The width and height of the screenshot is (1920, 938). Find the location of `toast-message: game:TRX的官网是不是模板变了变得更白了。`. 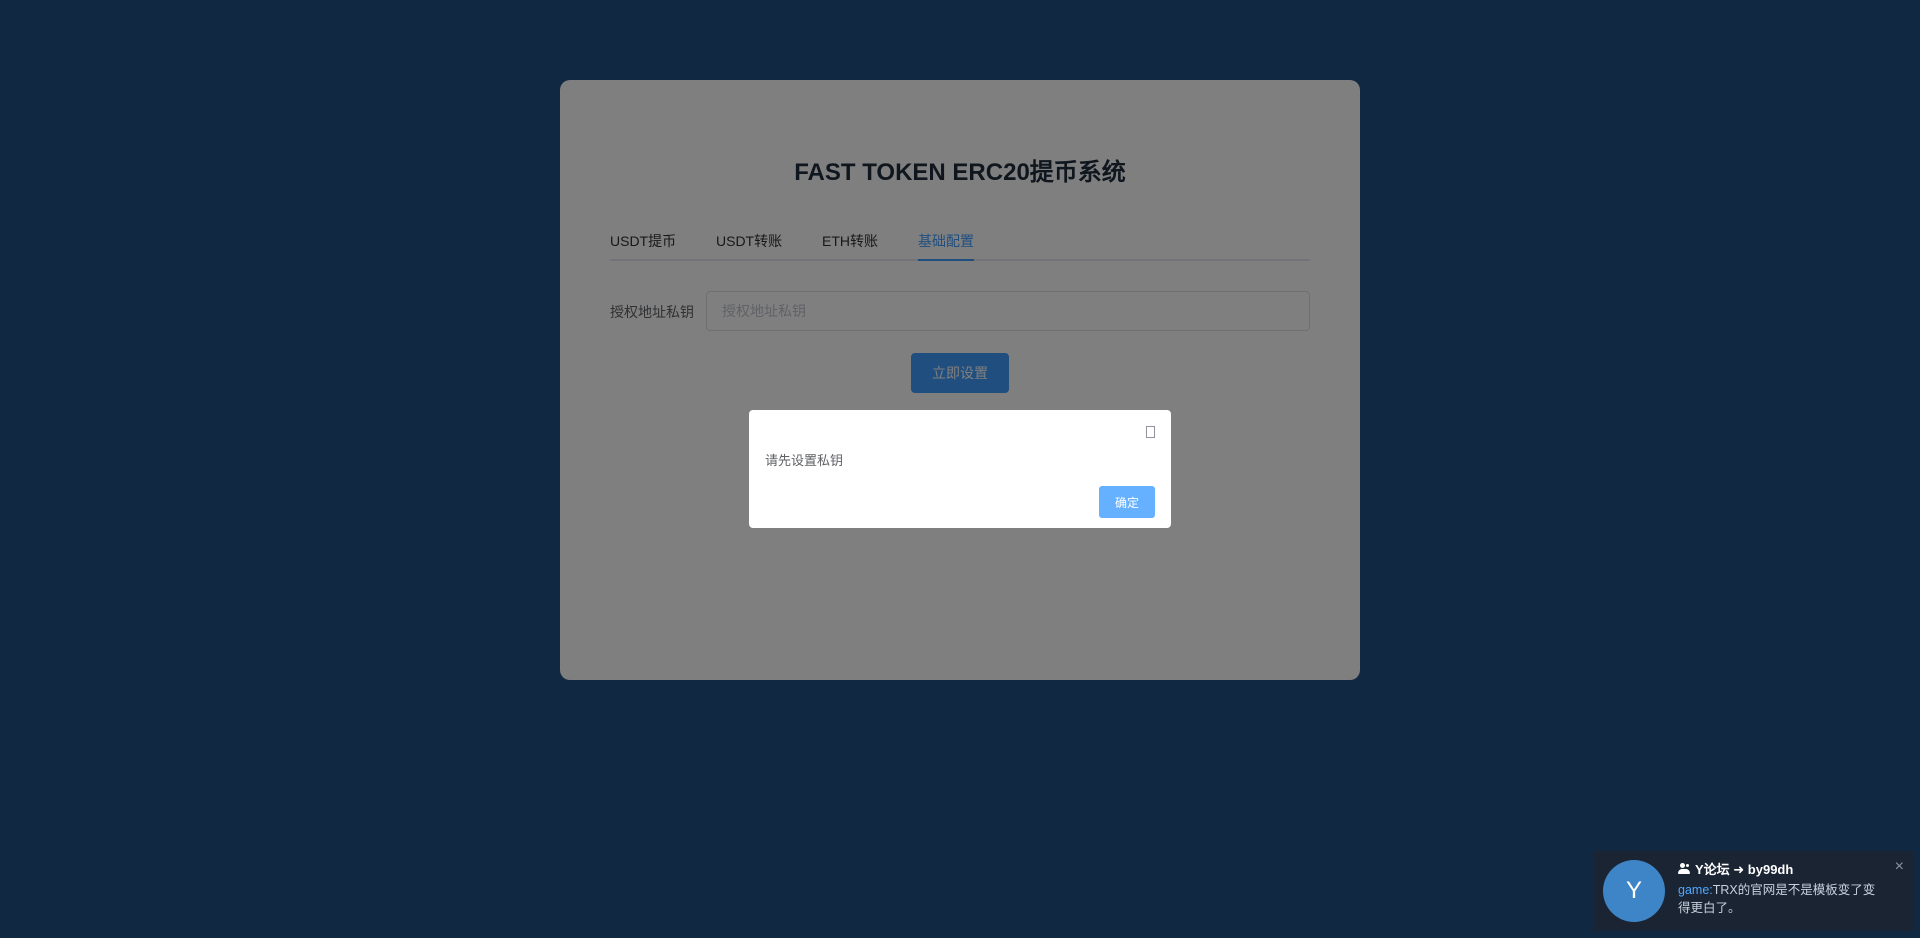

toast-message: game:TRX的官网是不是模板变了变得更白了。 is located at coordinates (1778, 899).